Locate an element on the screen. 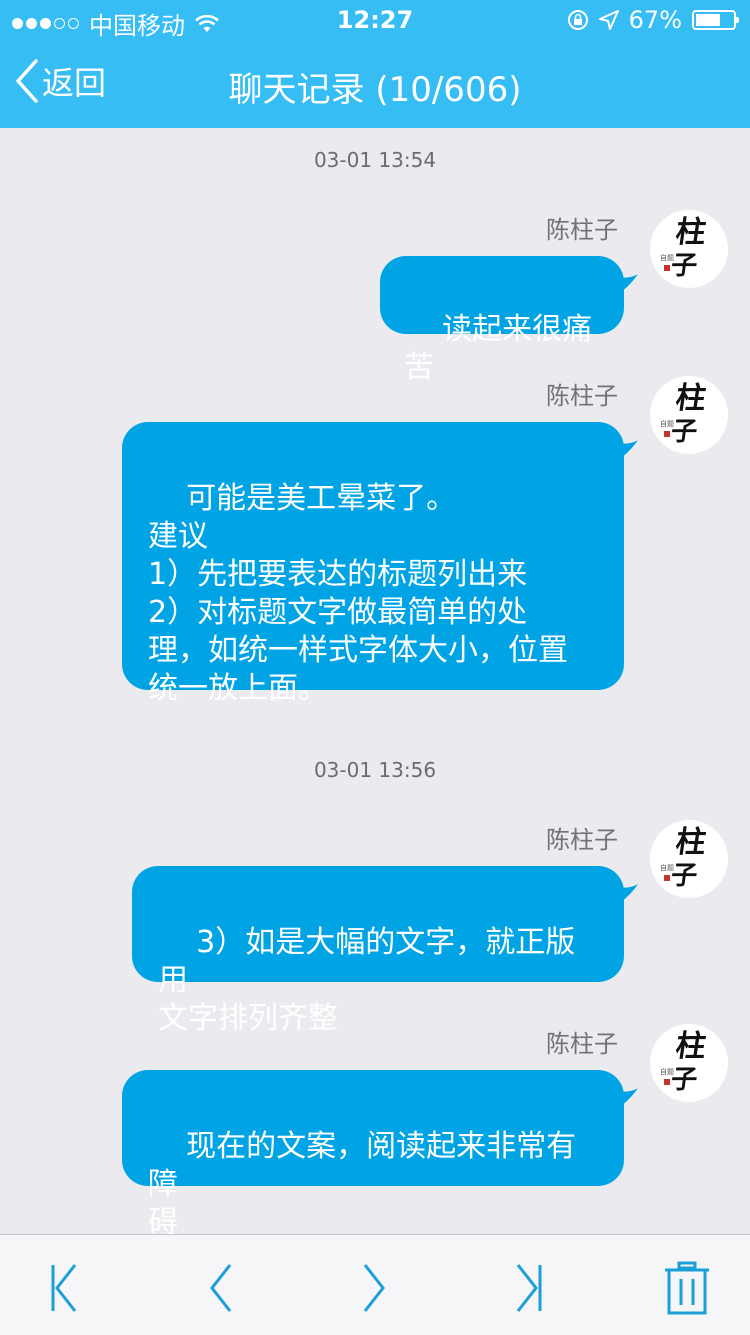 This screenshot has width=750, height=1335. status-bar: 中国移动 12:27 67% is located at coordinates (375, 20).